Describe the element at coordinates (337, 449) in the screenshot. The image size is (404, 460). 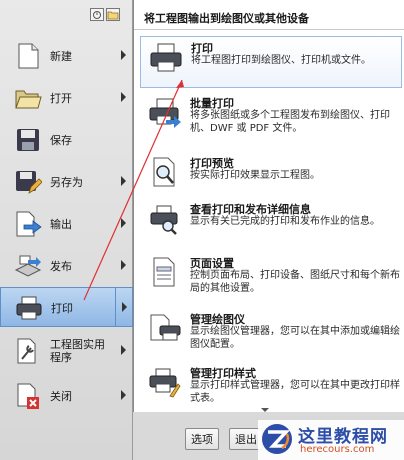
I see `watermark-url: herecours.com` at that location.